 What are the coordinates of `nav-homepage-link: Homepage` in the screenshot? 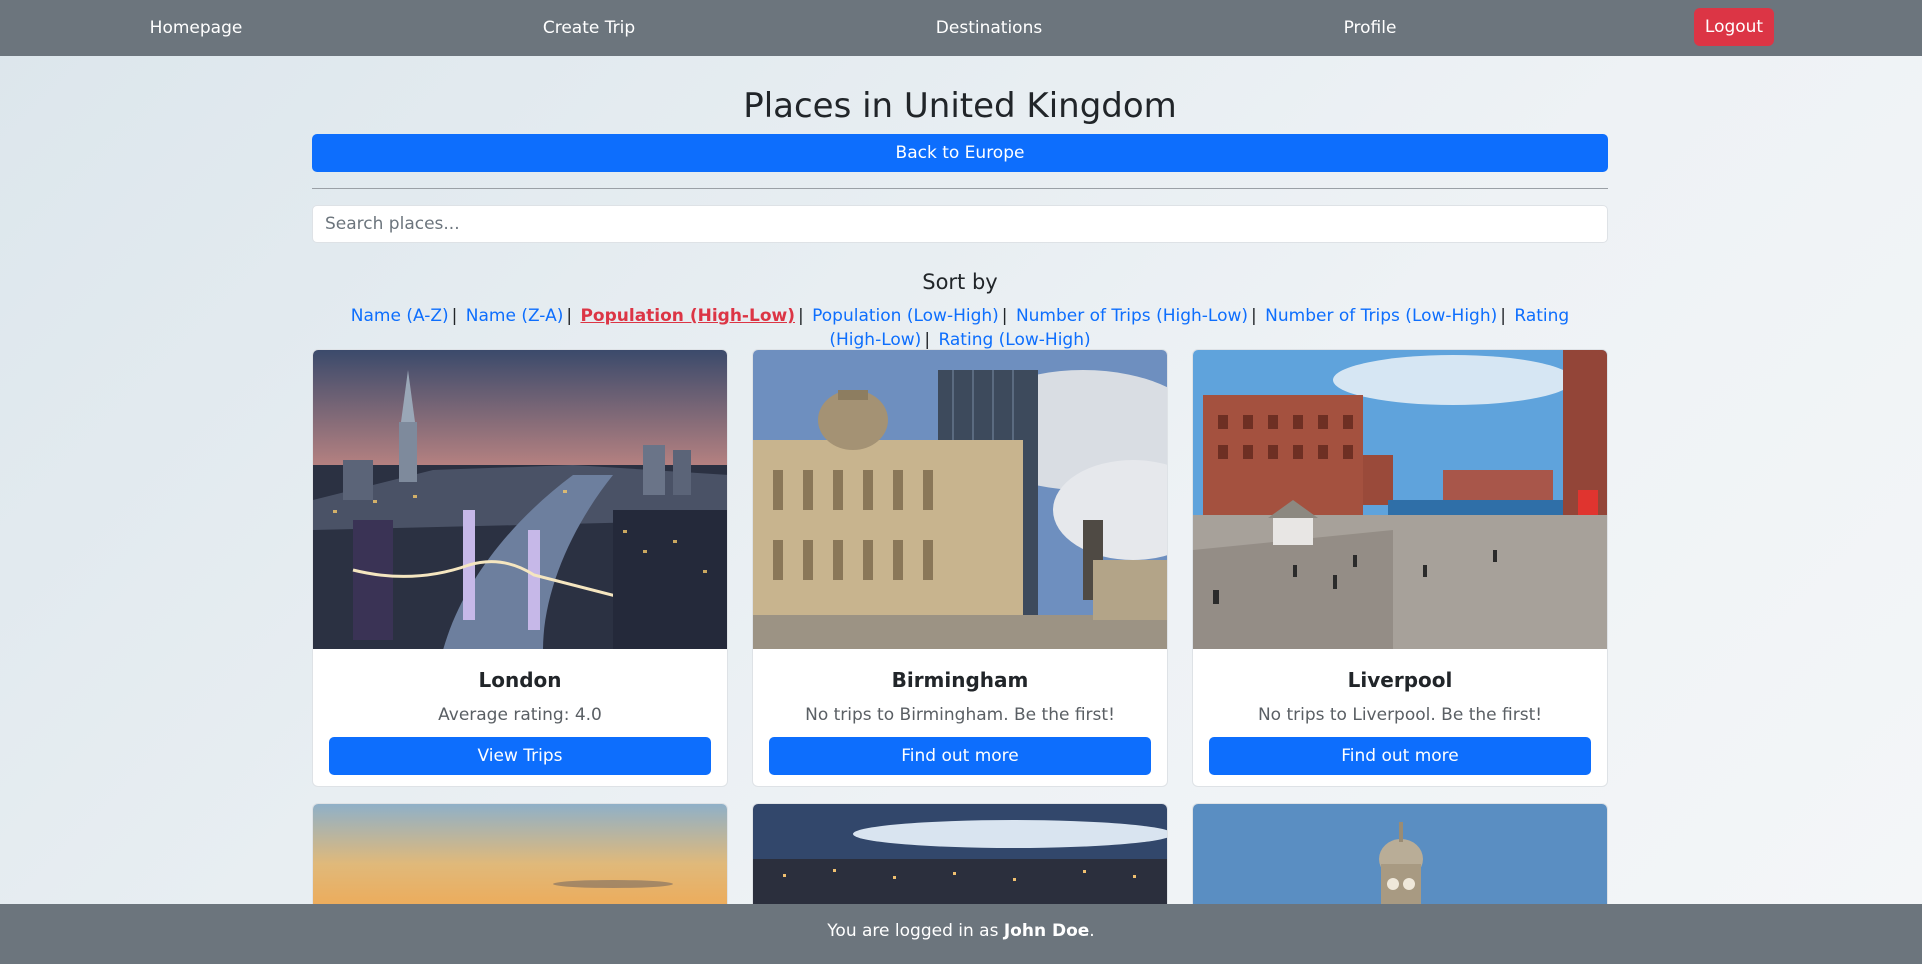 It's located at (196, 28).